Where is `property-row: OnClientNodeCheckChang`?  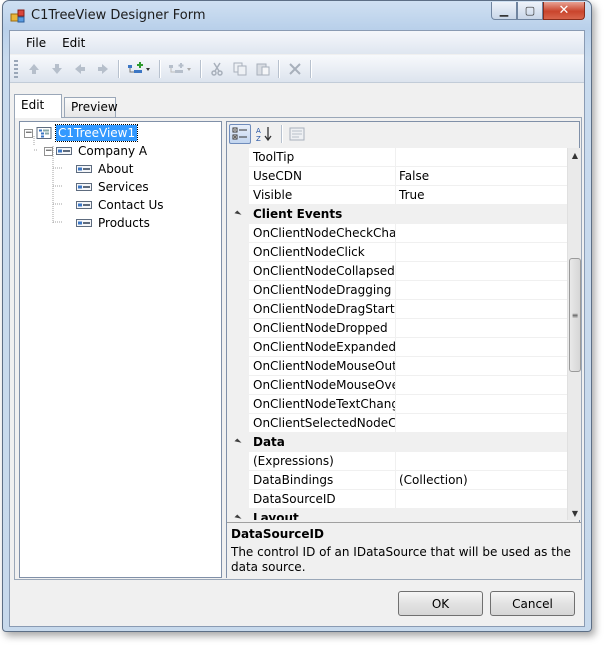 property-row: OnClientNodeCheckChang is located at coordinates (397, 233).